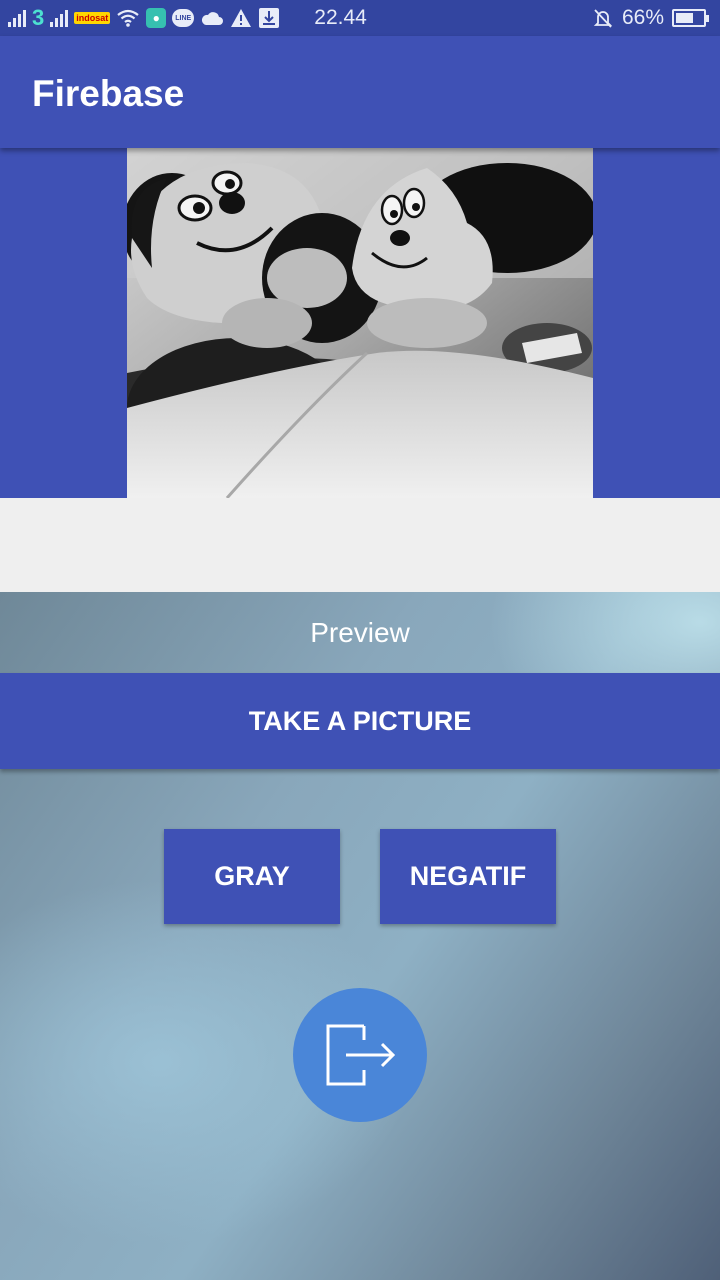 The width and height of the screenshot is (720, 1280). I want to click on status-icons-left: 3 indosat ● LINE 22.44, so click(187, 18).